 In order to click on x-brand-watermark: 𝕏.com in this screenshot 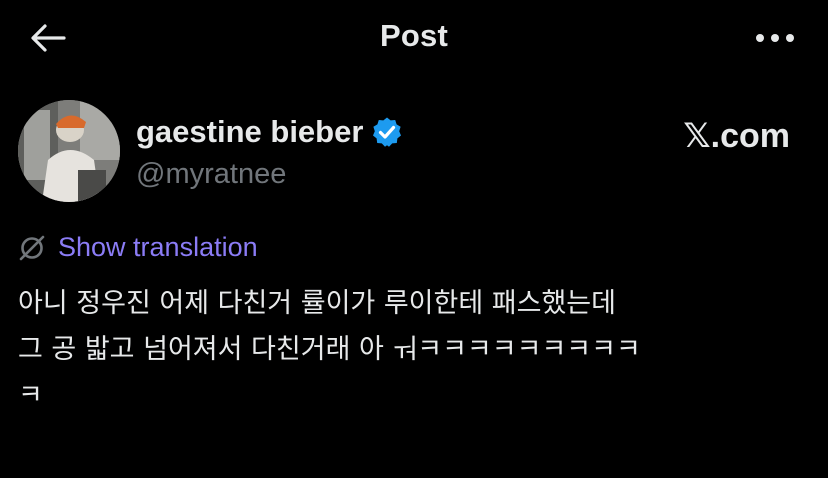, I will do `click(736, 136)`.